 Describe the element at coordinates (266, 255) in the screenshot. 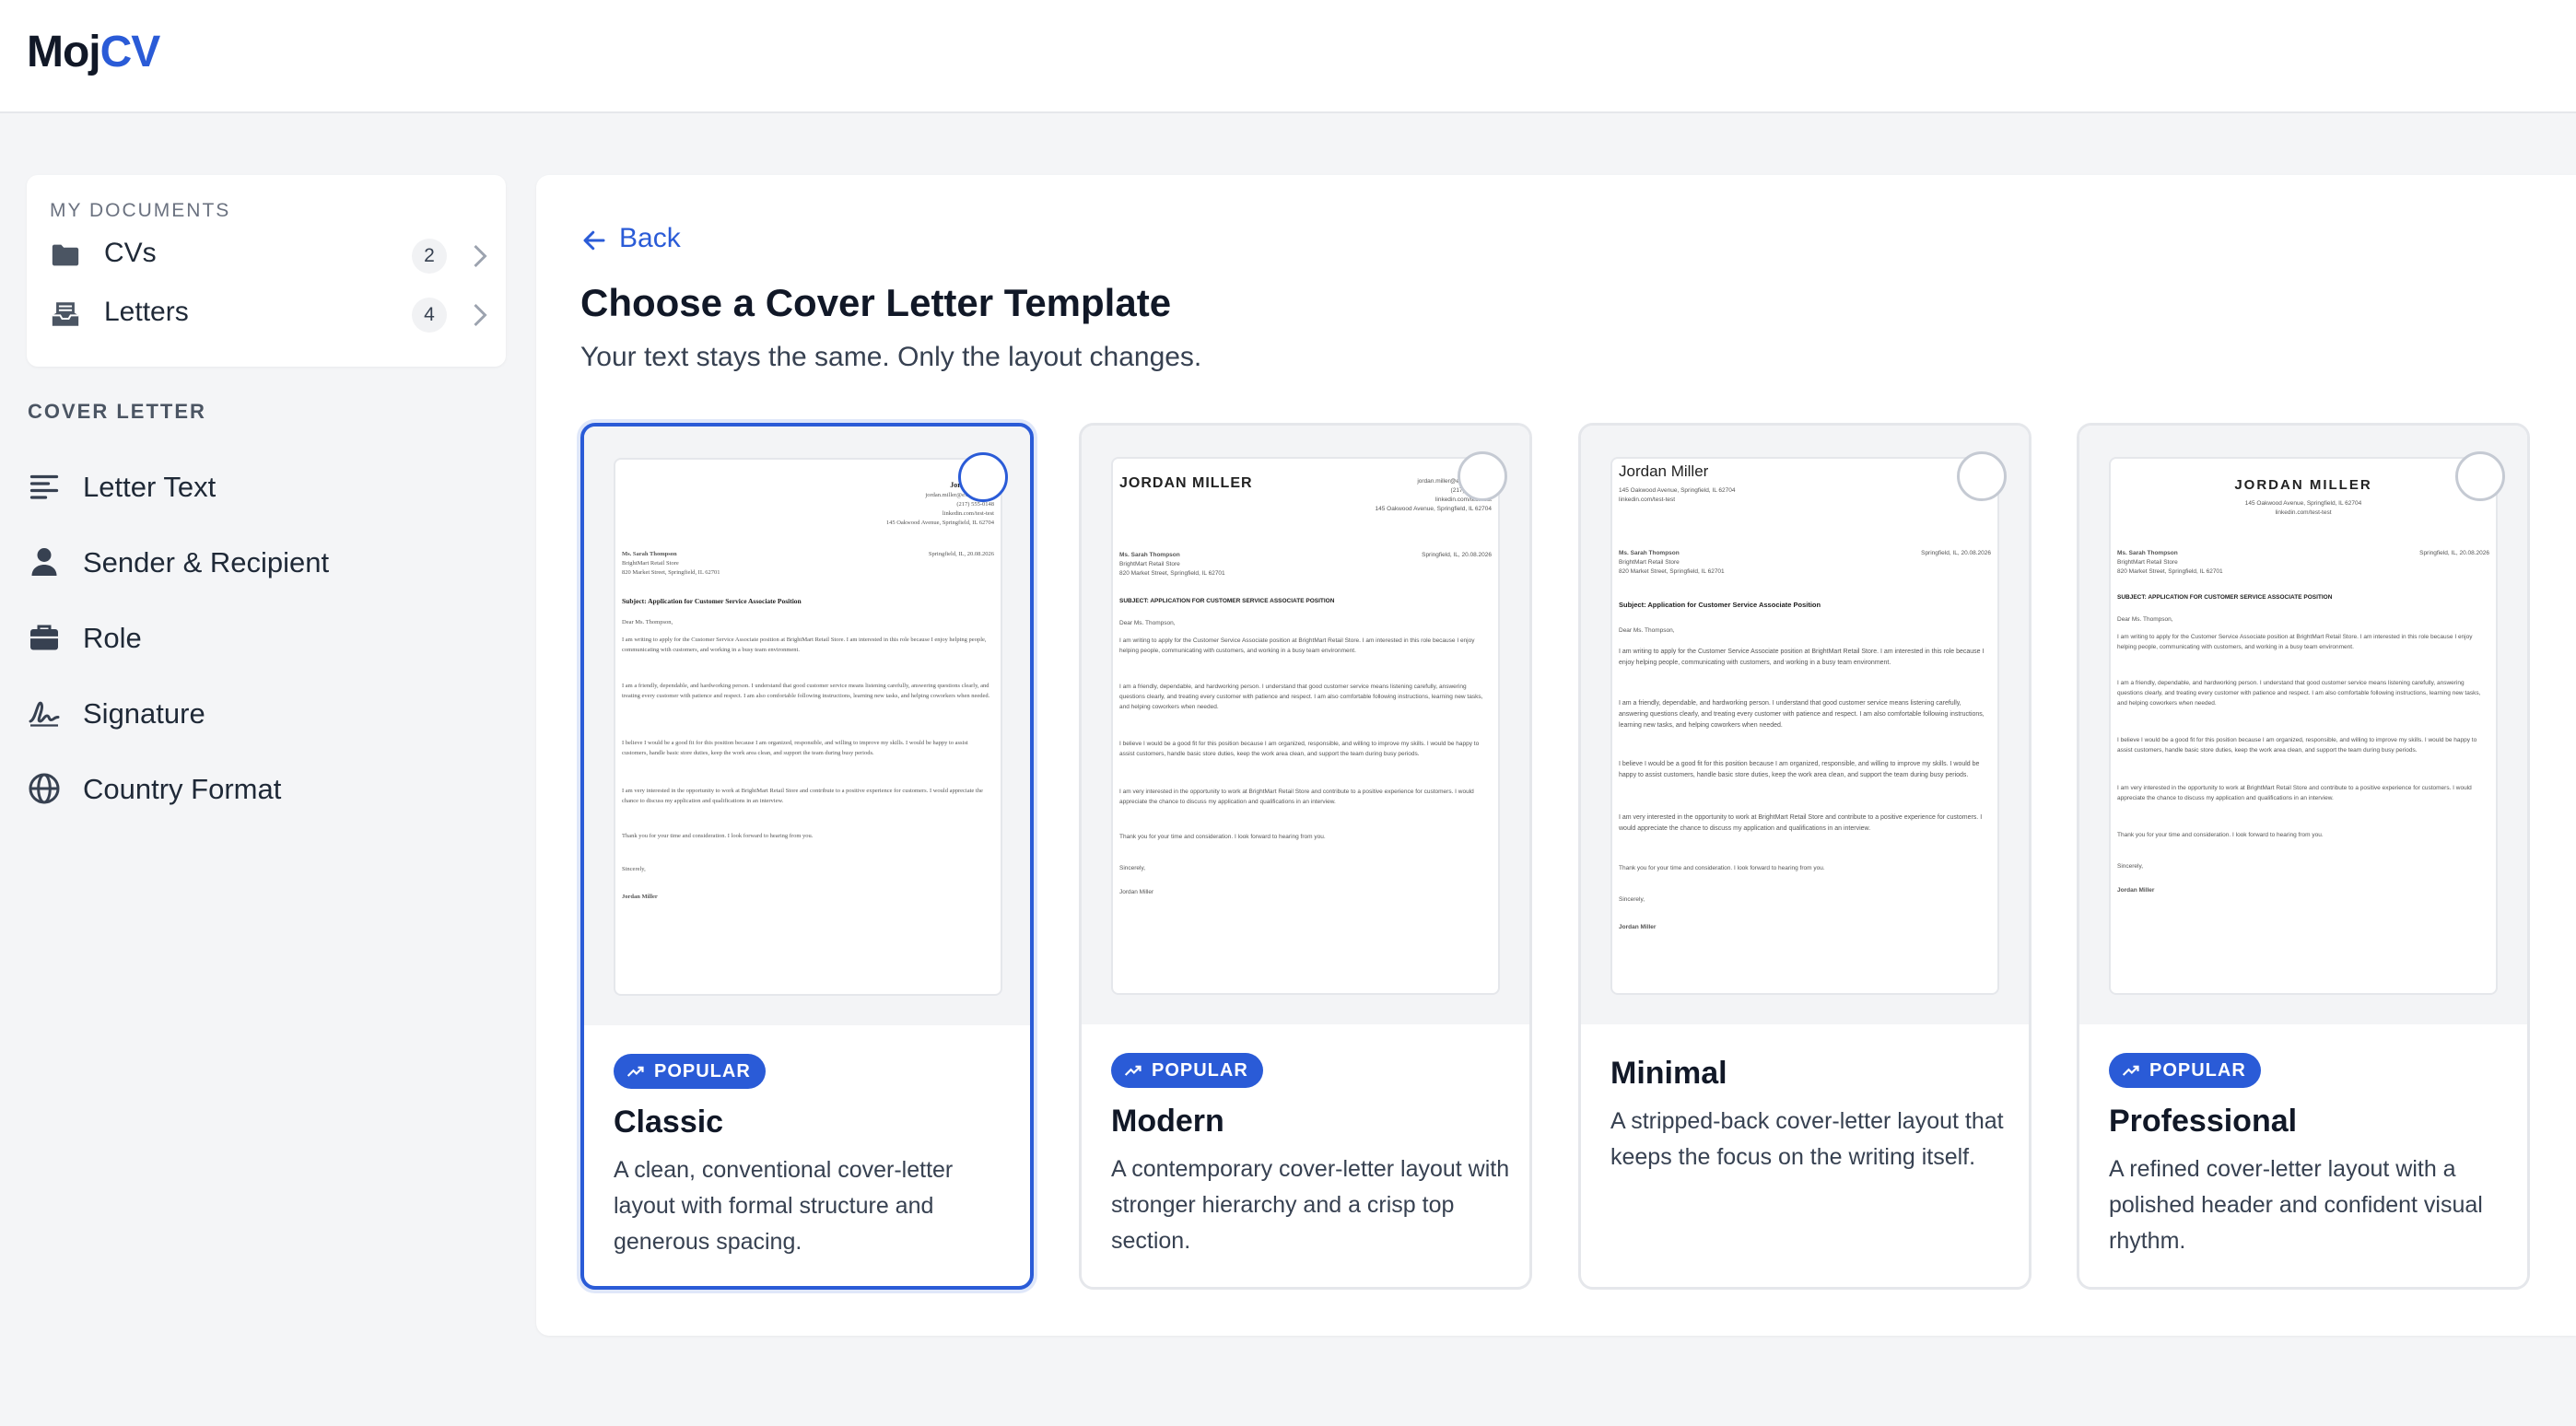

I see `sidebar-item-cvs: CVs 2` at that location.